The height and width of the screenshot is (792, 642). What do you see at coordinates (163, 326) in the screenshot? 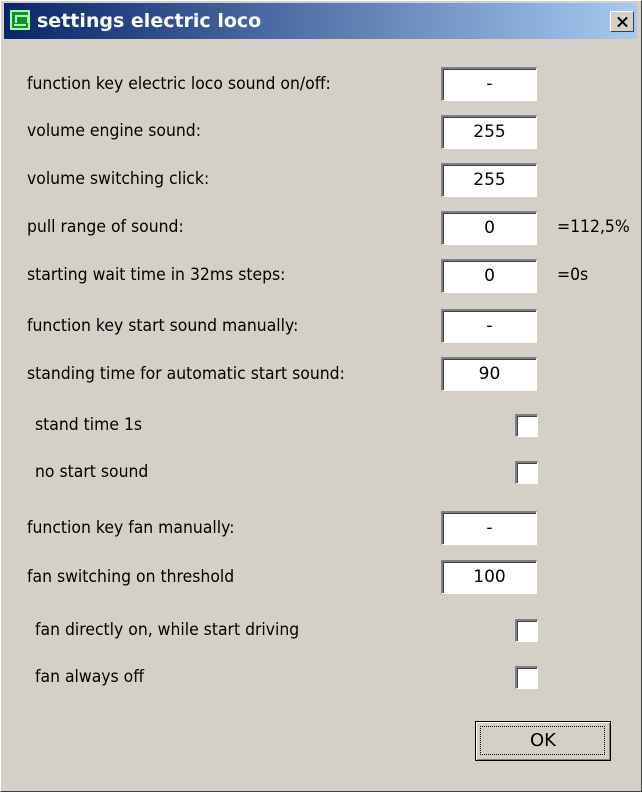
I see `fn-key-start-label: function key start sound manually:` at bounding box center [163, 326].